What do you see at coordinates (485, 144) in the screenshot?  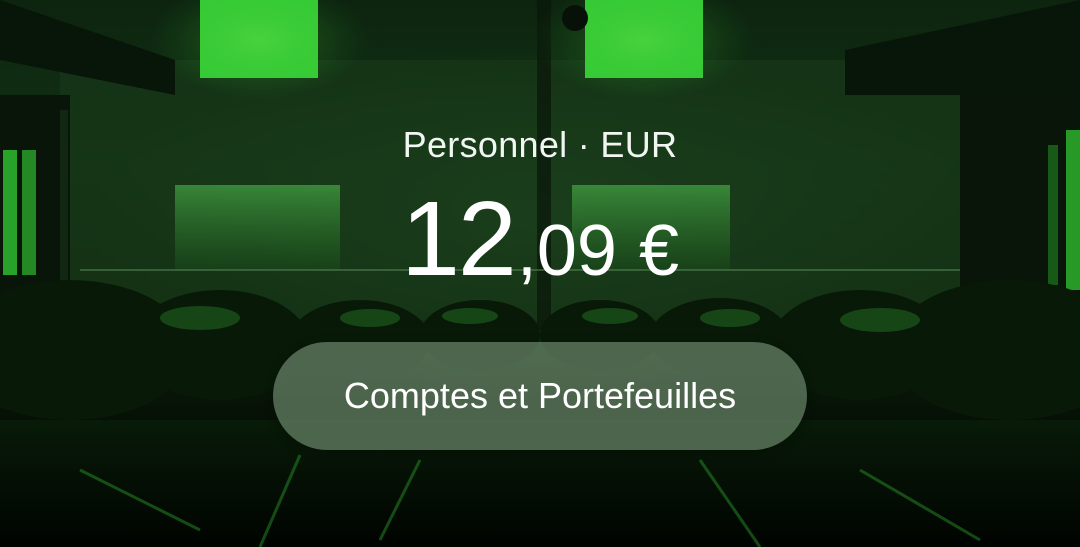 I see `account-name: Personnel` at bounding box center [485, 144].